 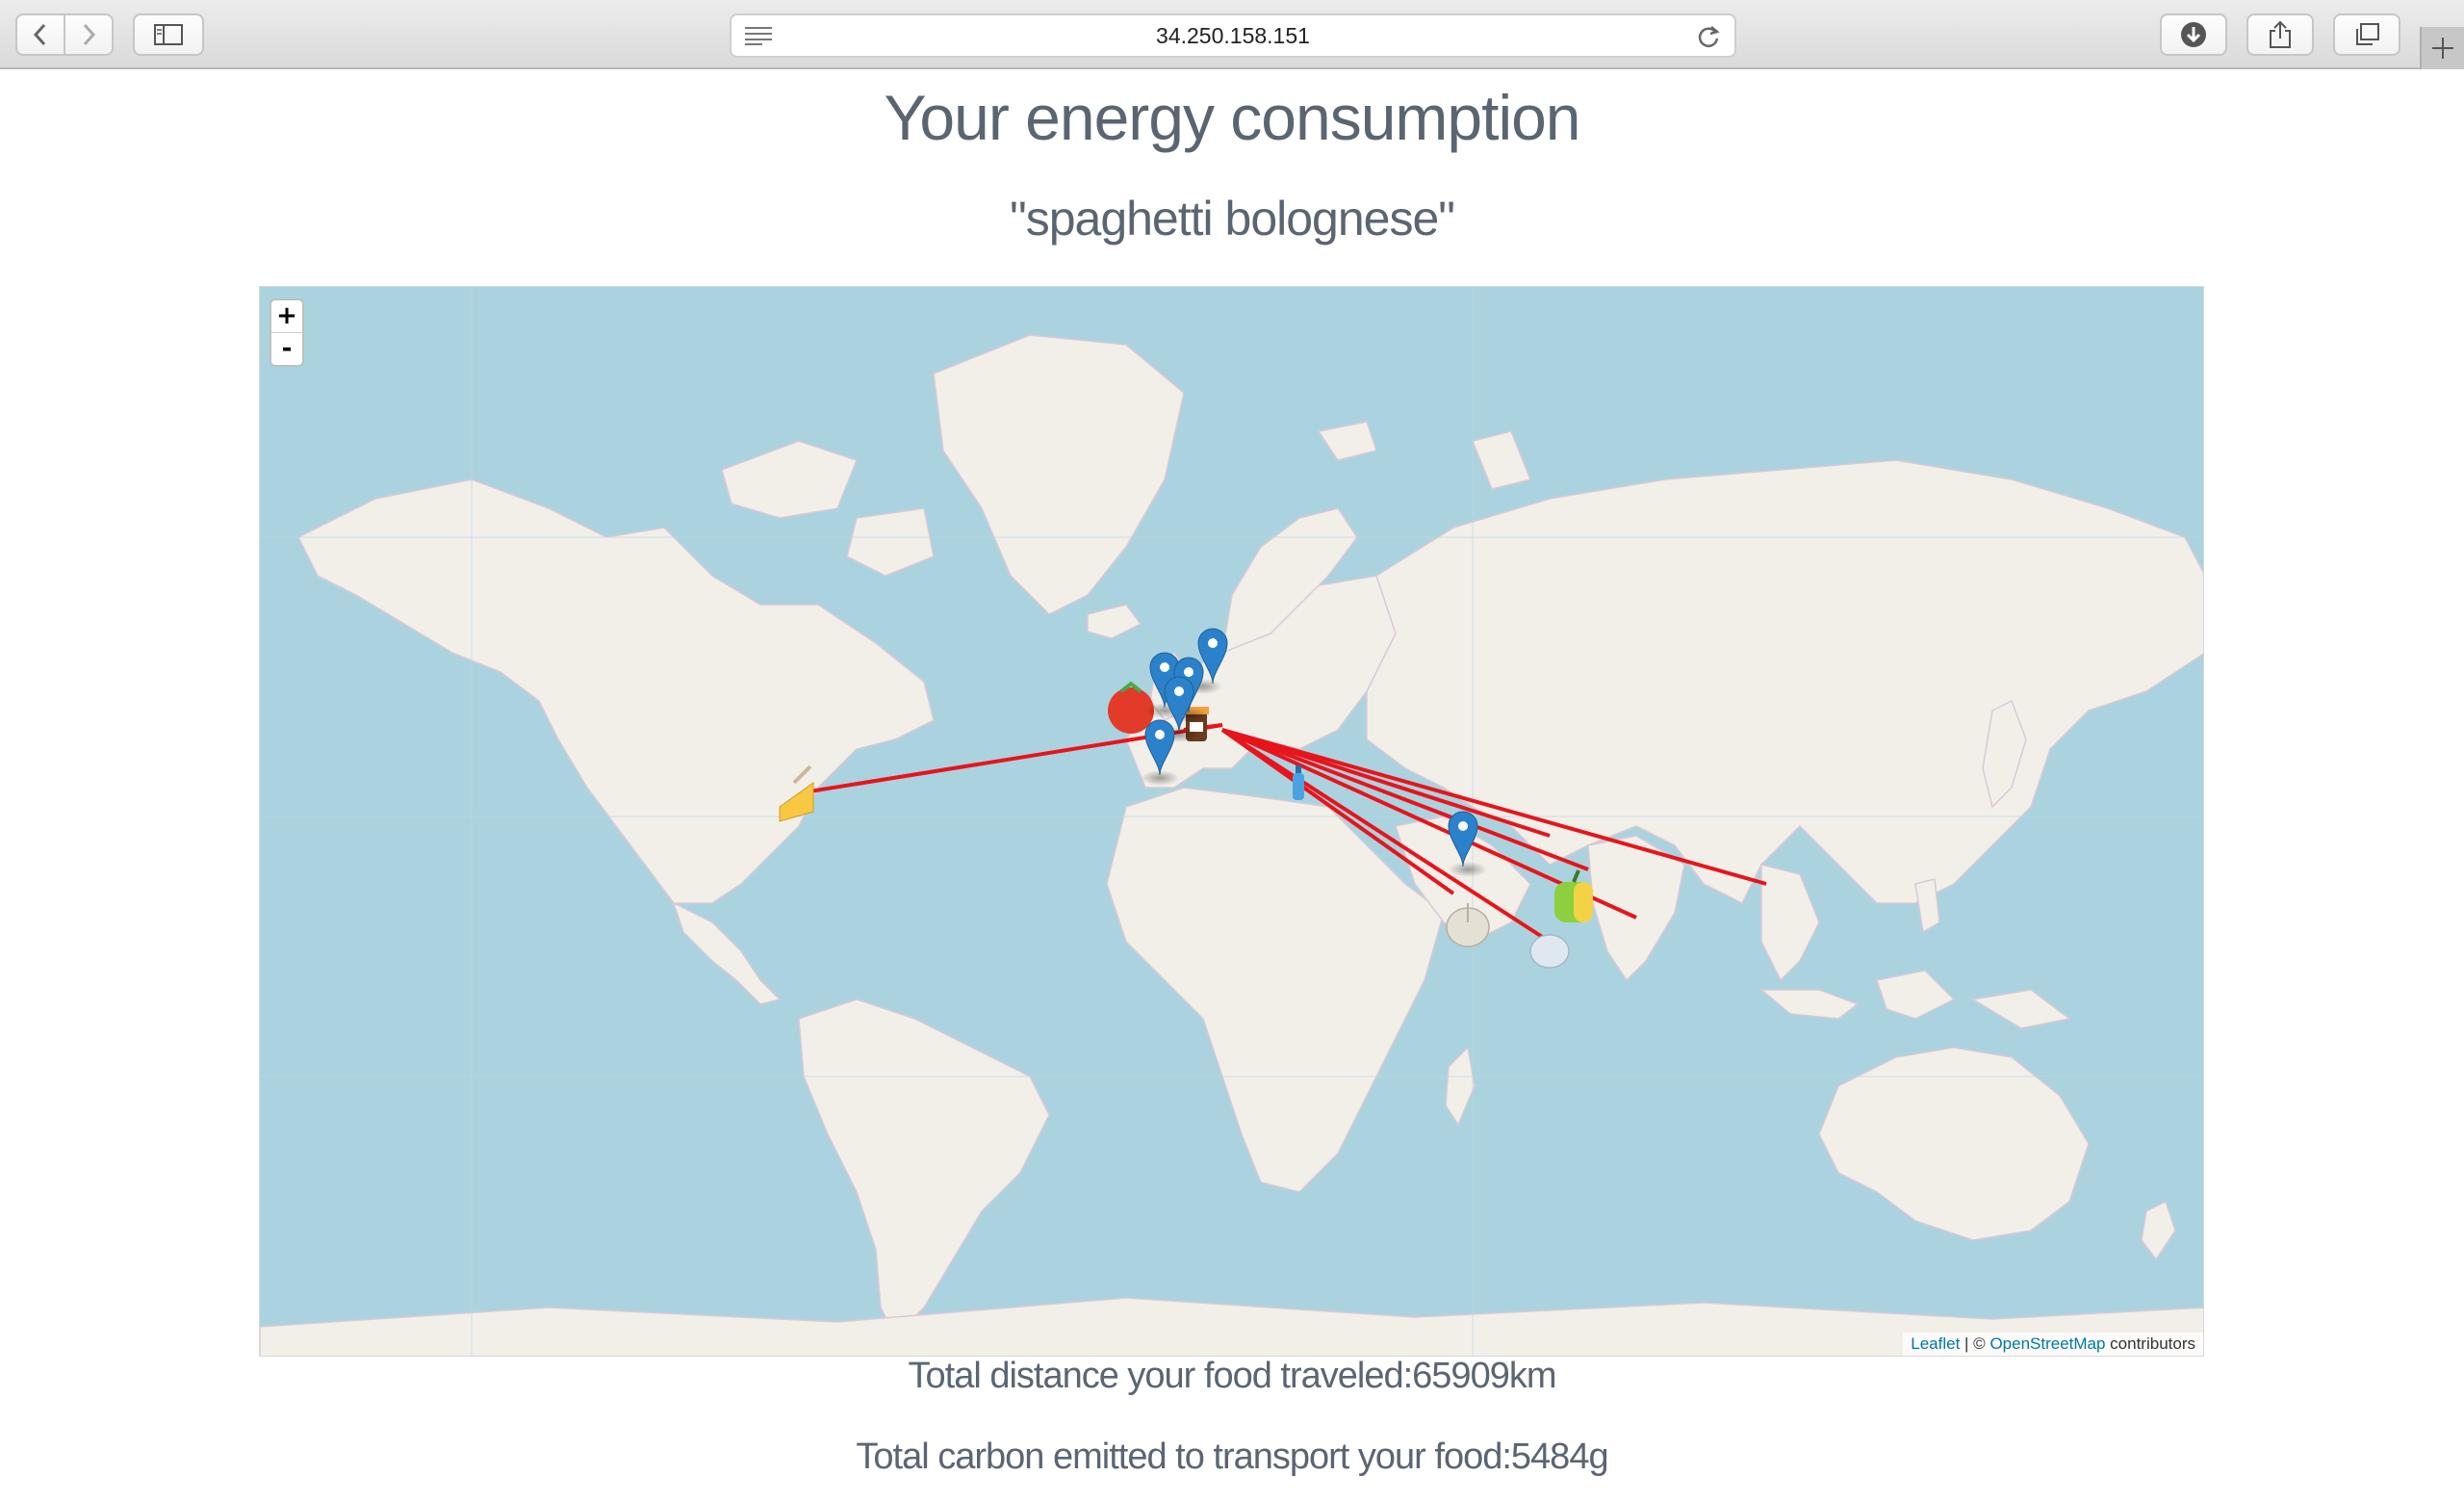 I want to click on new-tab-button, so click(x=2442, y=48).